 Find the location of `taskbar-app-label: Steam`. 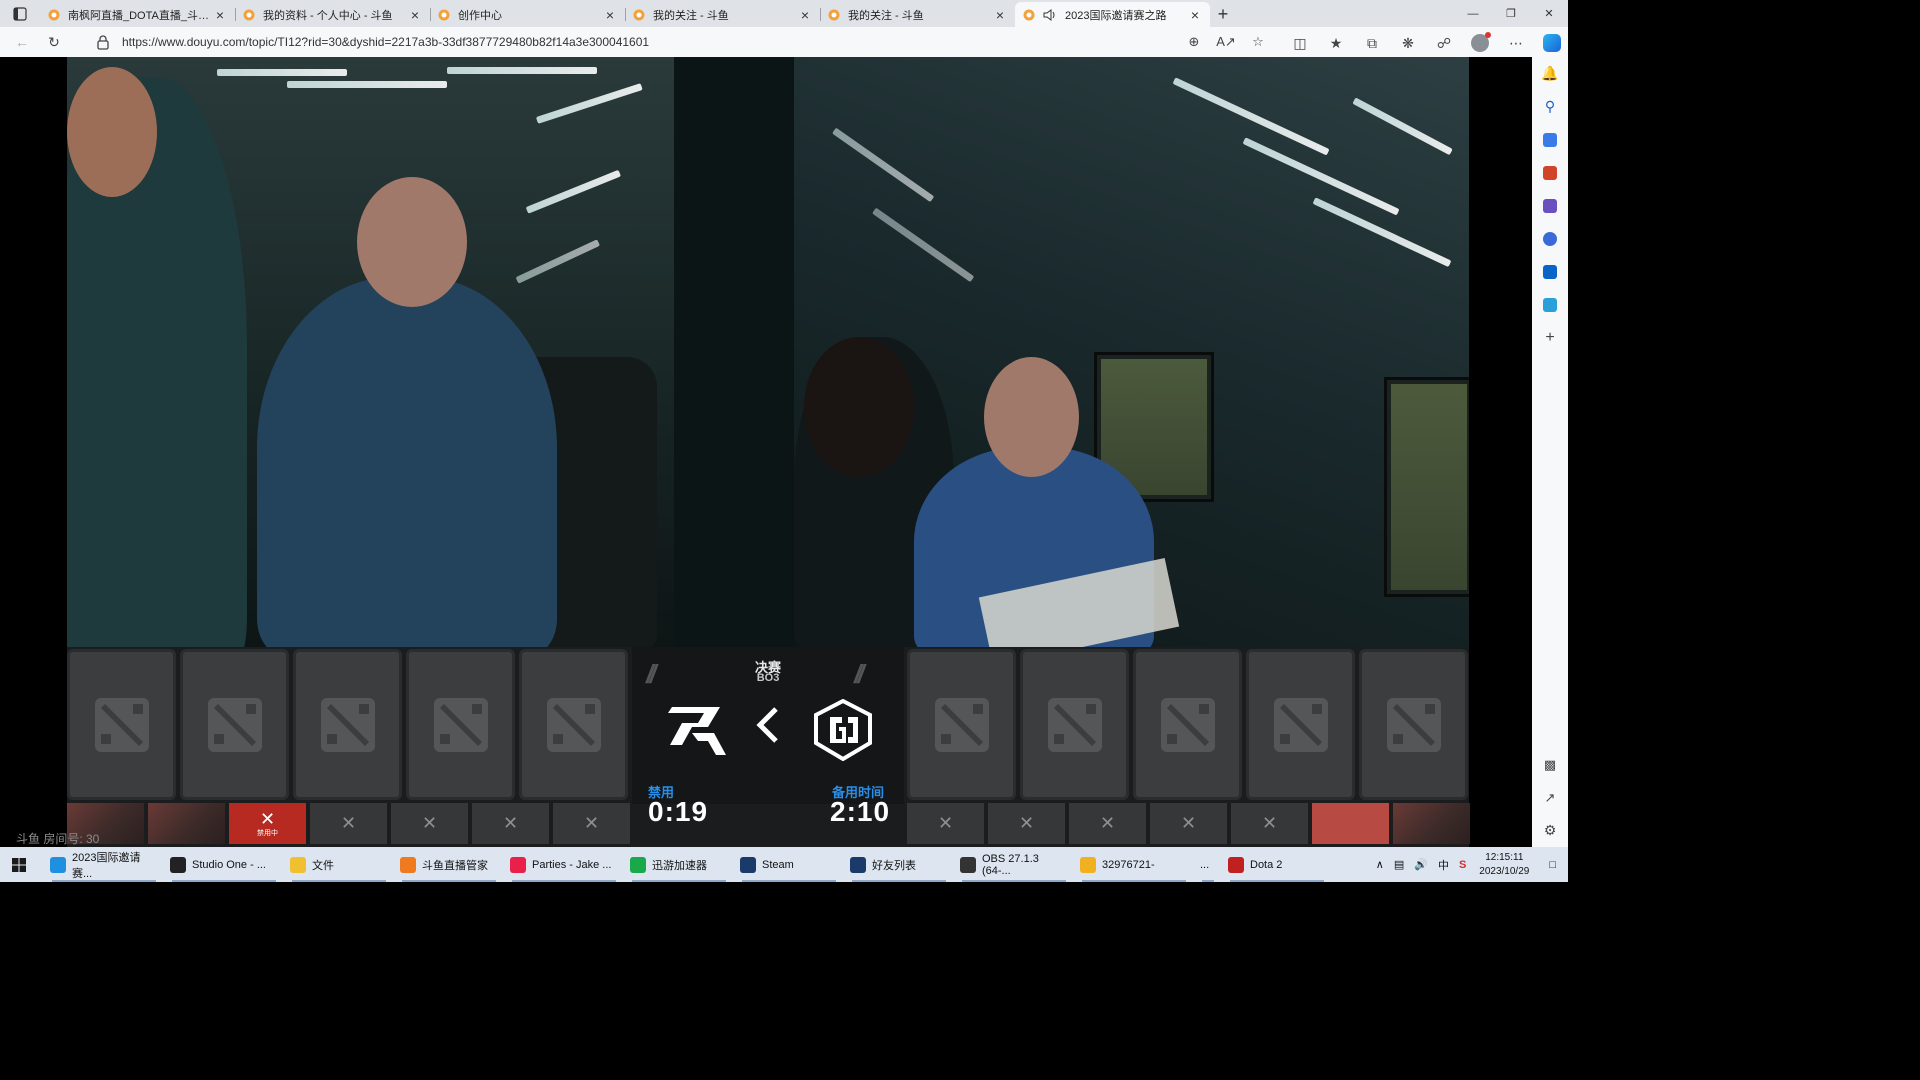

taskbar-app-label: Steam is located at coordinates (778, 864).